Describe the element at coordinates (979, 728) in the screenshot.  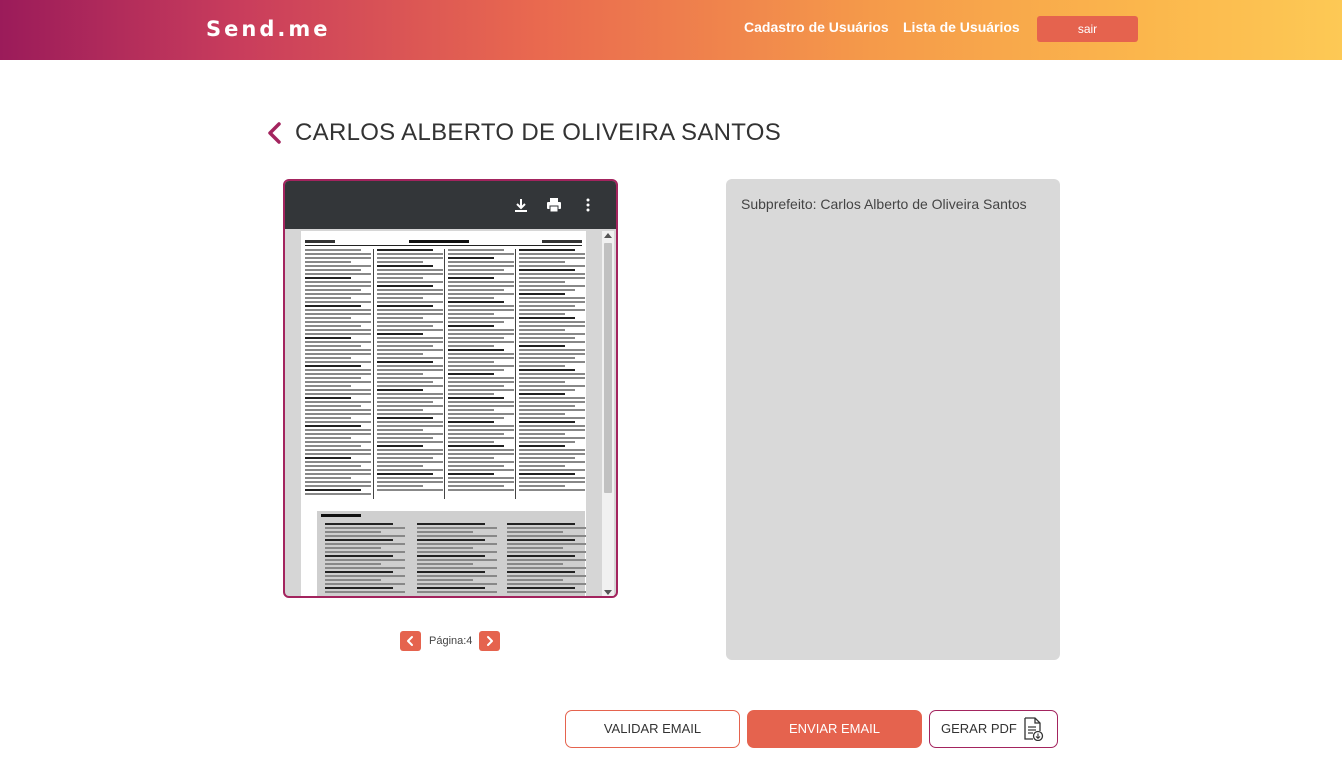
I see `generate-pdf-label: GERAR PDF` at that location.